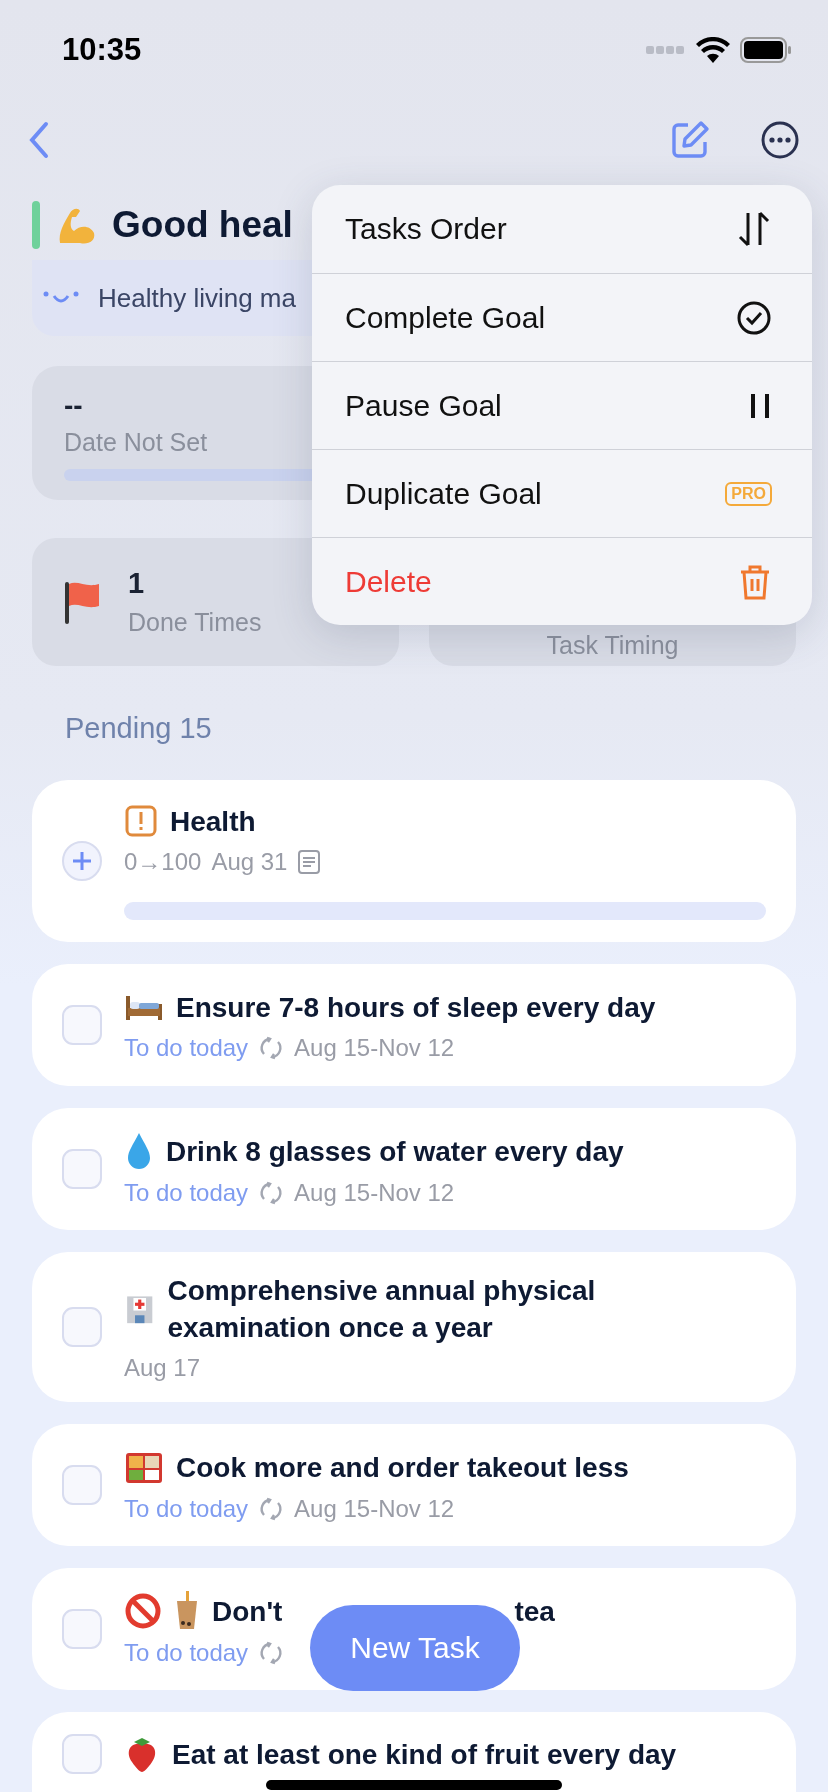 The width and height of the screenshot is (828, 1792). I want to click on bubble-tea-icon, so click(187, 1611).